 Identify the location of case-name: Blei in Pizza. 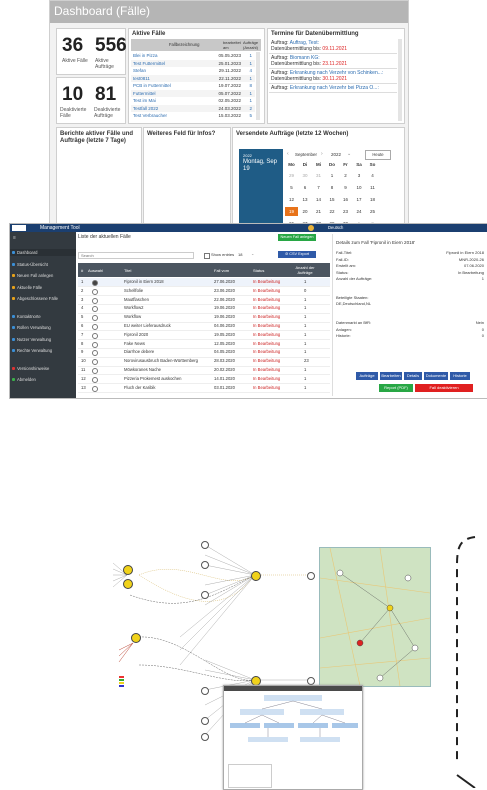
(145, 55).